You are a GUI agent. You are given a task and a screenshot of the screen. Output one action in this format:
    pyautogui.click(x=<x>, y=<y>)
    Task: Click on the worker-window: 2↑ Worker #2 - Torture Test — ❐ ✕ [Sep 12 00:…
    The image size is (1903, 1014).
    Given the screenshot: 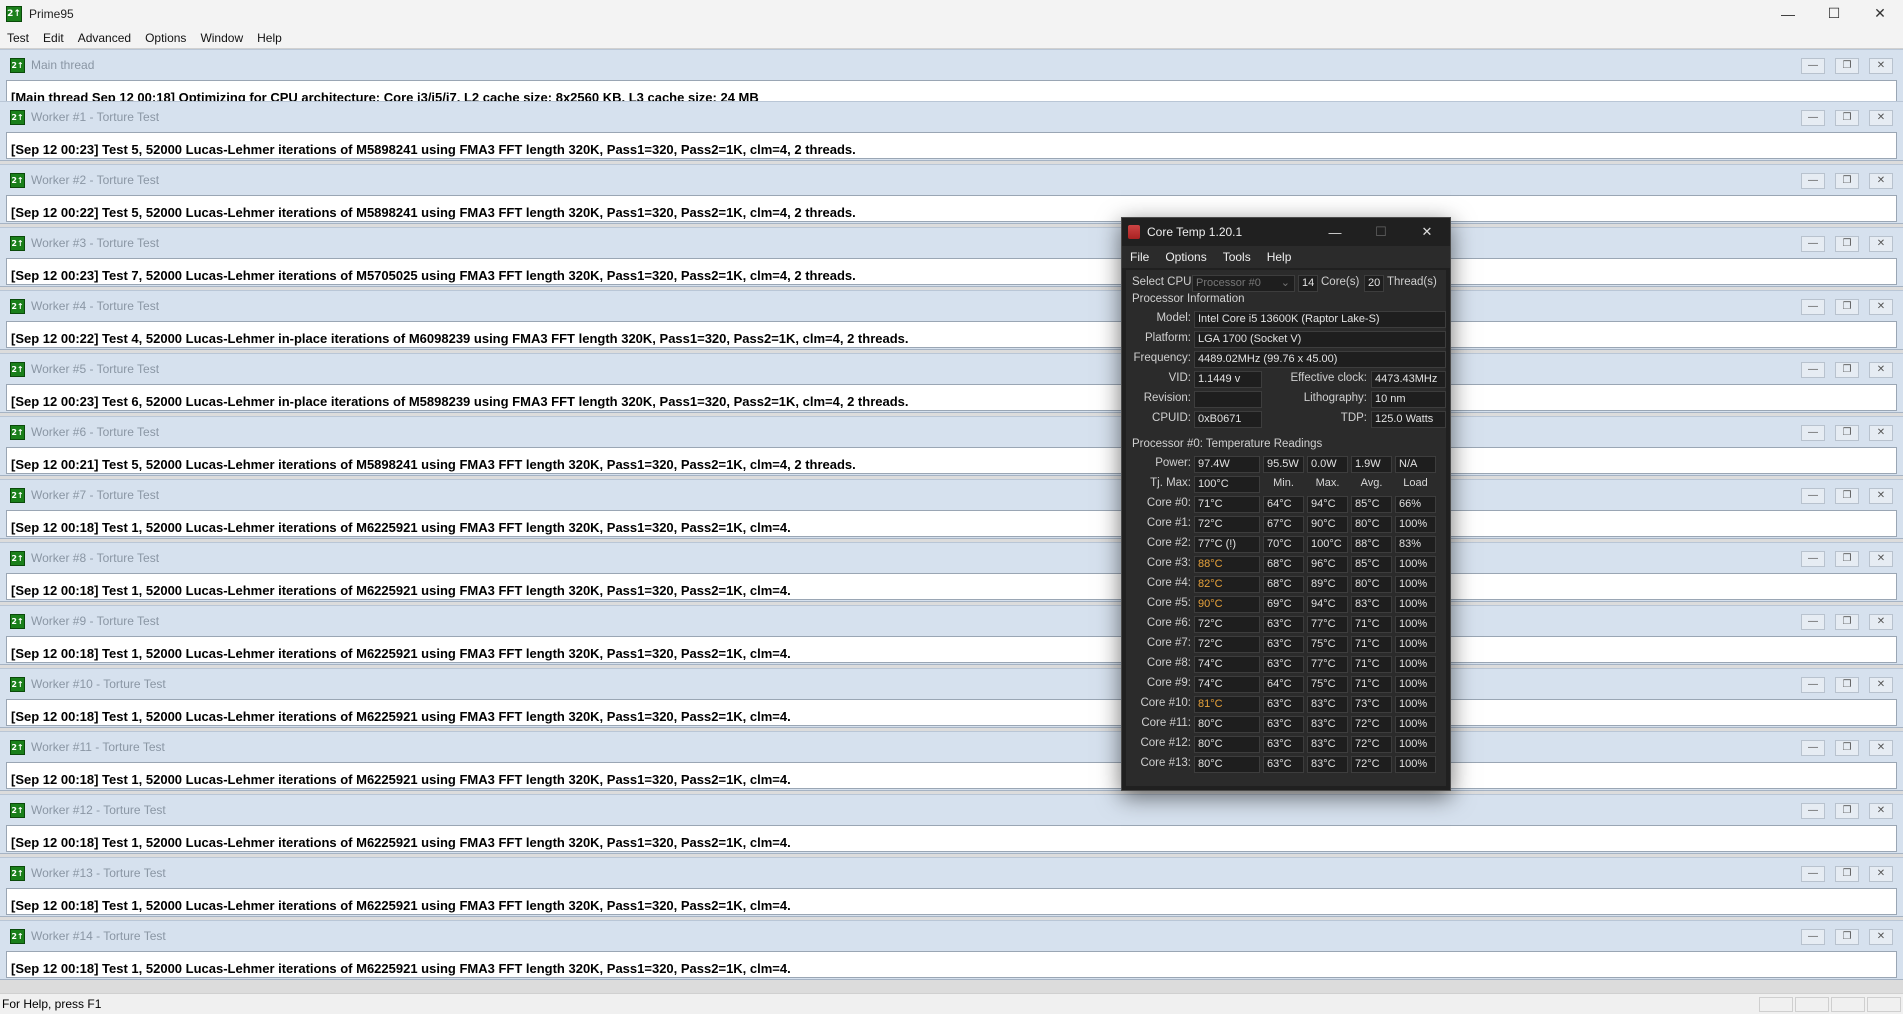 What is the action you would take?
    pyautogui.click(x=951, y=194)
    